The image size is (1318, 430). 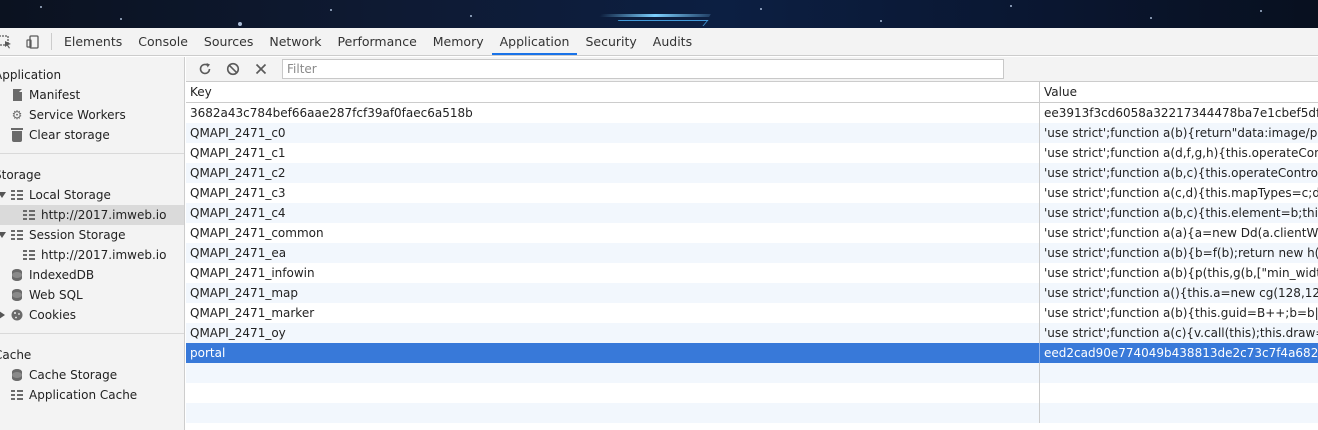 I want to click on sidebar-item-indexeddb: IndexedDB, so click(x=92, y=275).